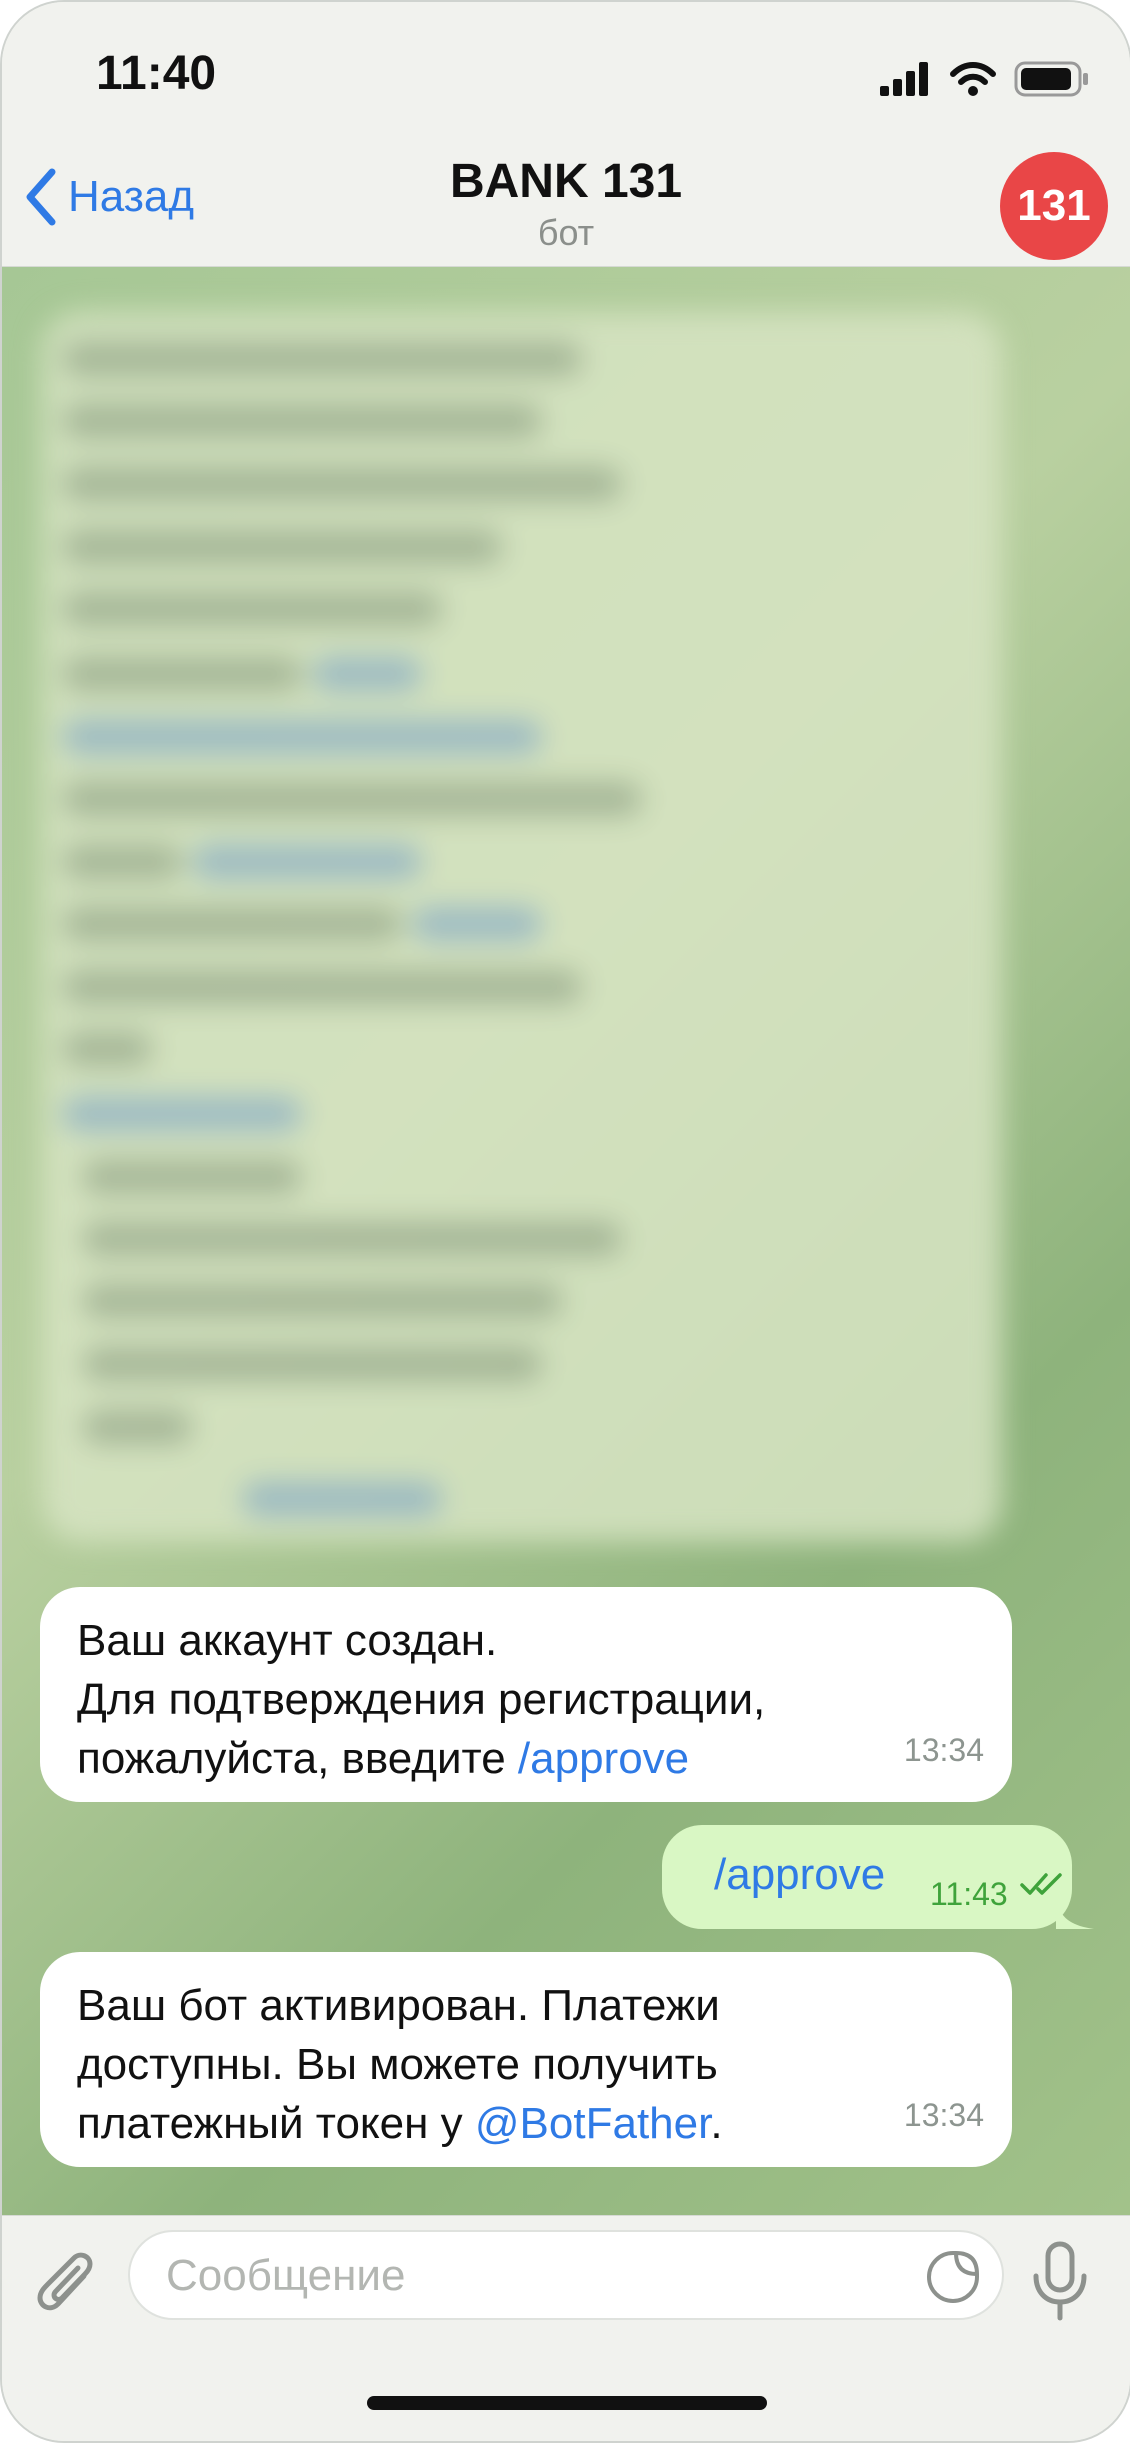 Image resolution: width=1130 pixels, height=2443 pixels. Describe the element at coordinates (904, 79) in the screenshot. I see `cellular-signal-icon` at that location.